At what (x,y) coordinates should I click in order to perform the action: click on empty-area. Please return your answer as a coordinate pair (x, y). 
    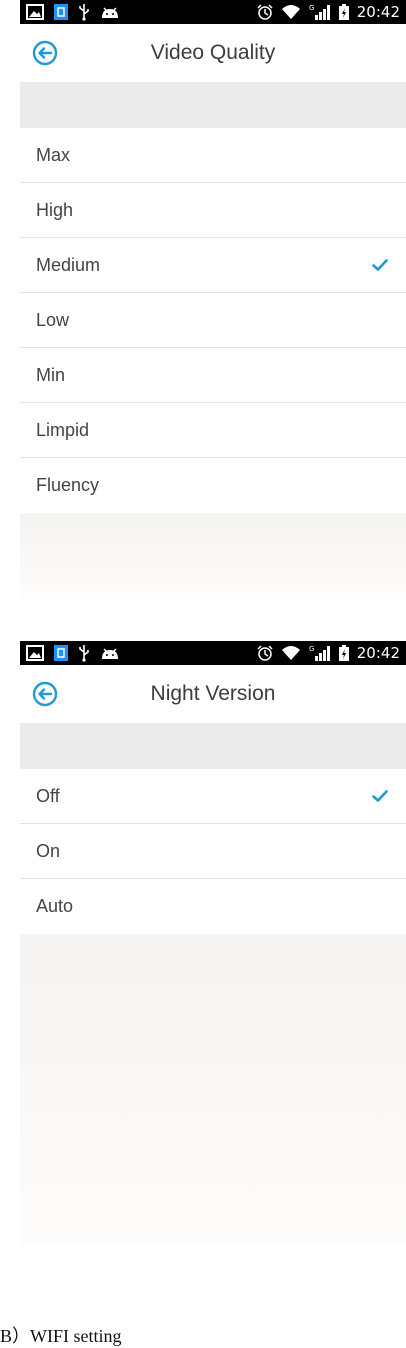
    Looking at the image, I should click on (213, 555).